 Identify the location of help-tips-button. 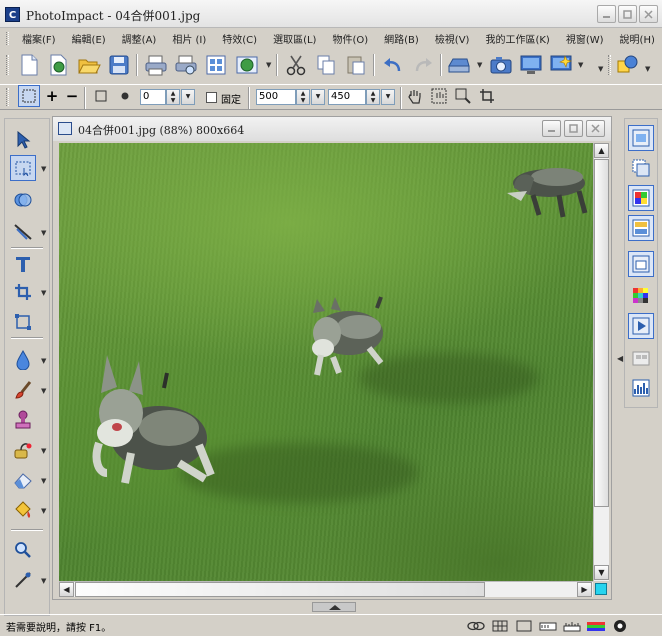
(628, 65).